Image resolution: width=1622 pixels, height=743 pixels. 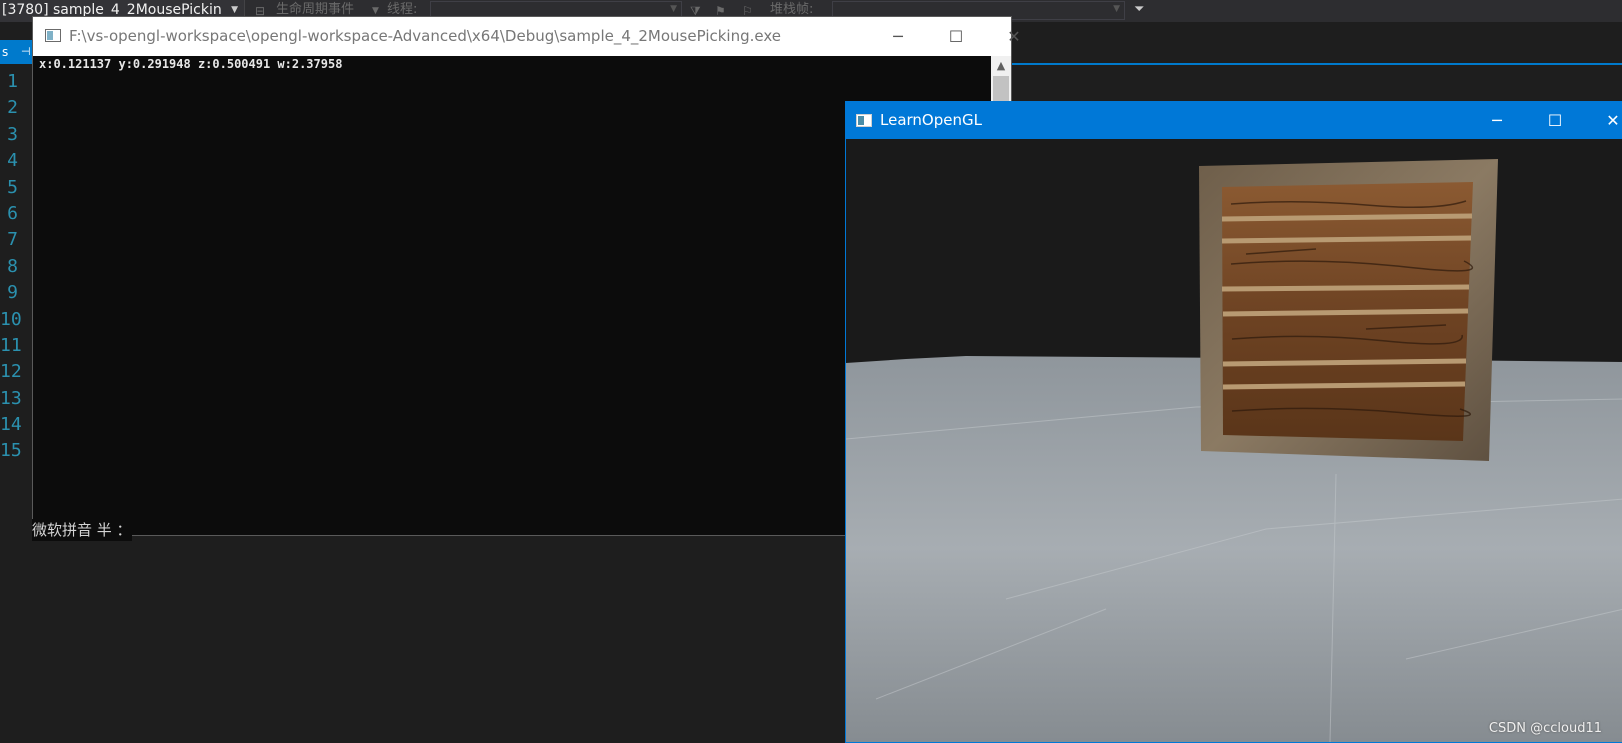 What do you see at coordinates (864, 120) in the screenshot?
I see `gl-app-icon` at bounding box center [864, 120].